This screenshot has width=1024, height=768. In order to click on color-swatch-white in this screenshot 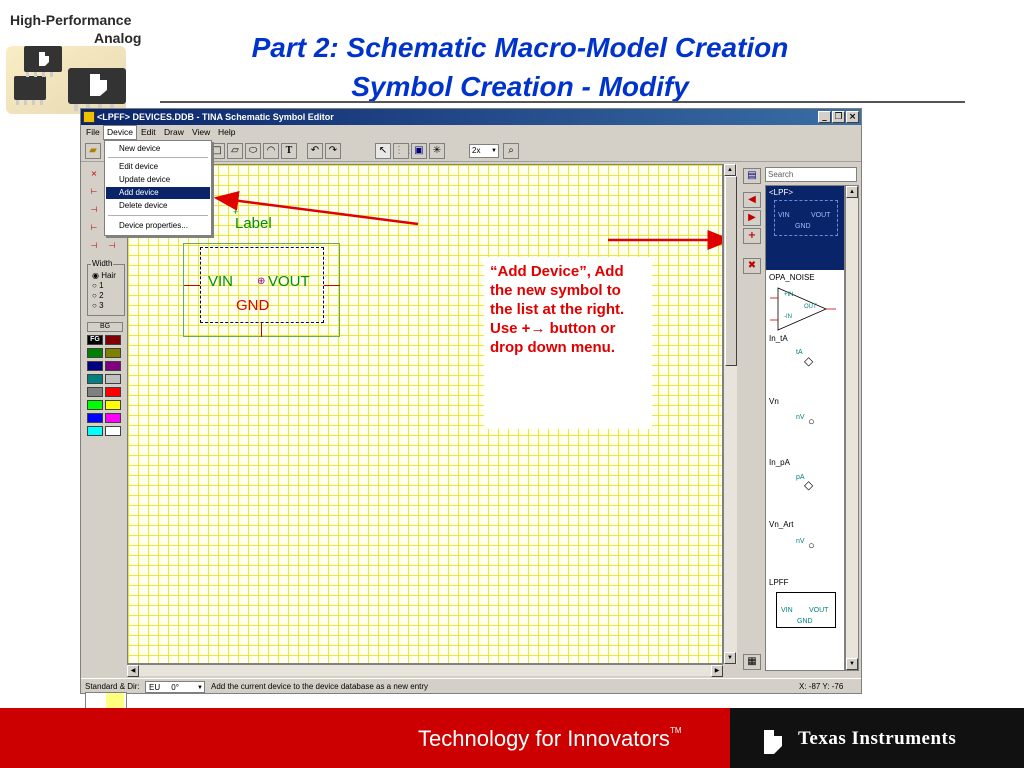, I will do `click(113, 431)`.